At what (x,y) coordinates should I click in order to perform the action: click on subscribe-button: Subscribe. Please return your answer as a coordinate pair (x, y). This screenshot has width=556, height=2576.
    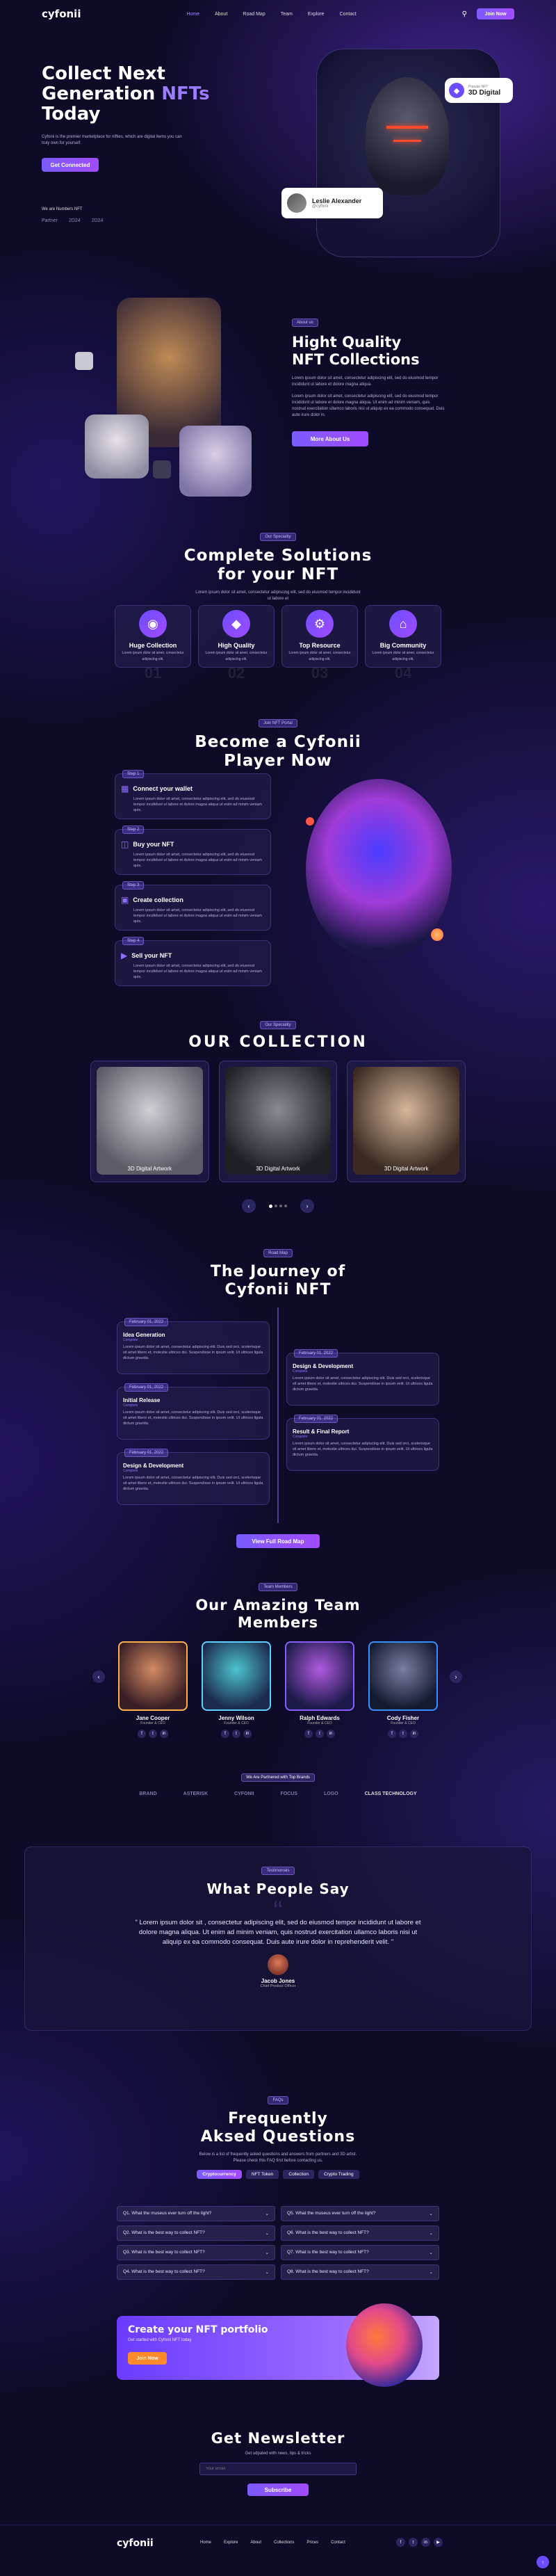
    Looking at the image, I should click on (278, 2490).